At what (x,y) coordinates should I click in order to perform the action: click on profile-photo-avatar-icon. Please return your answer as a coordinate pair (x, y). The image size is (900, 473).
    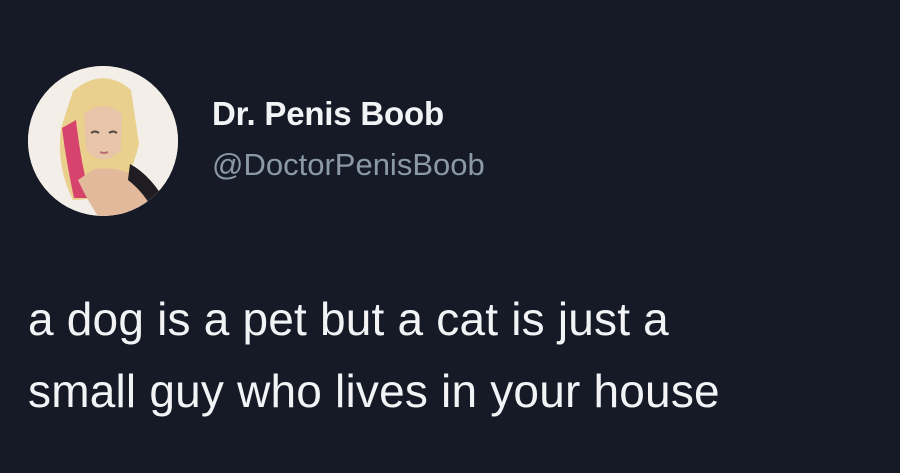
    Looking at the image, I should click on (103, 141).